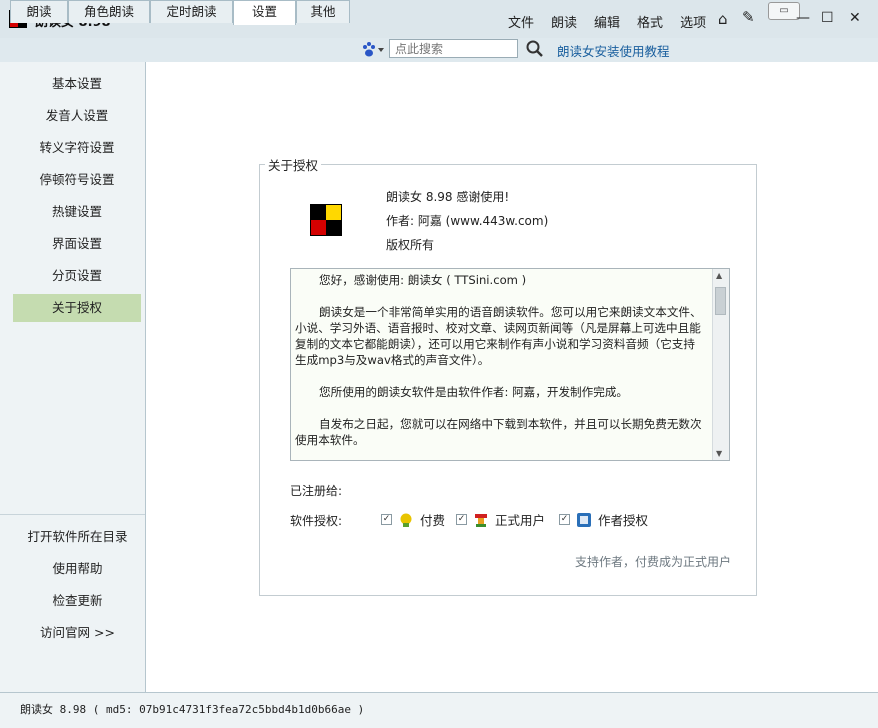  Describe the element at coordinates (316, 491) in the screenshot. I see `registered-to-label: 已注册给:` at that location.